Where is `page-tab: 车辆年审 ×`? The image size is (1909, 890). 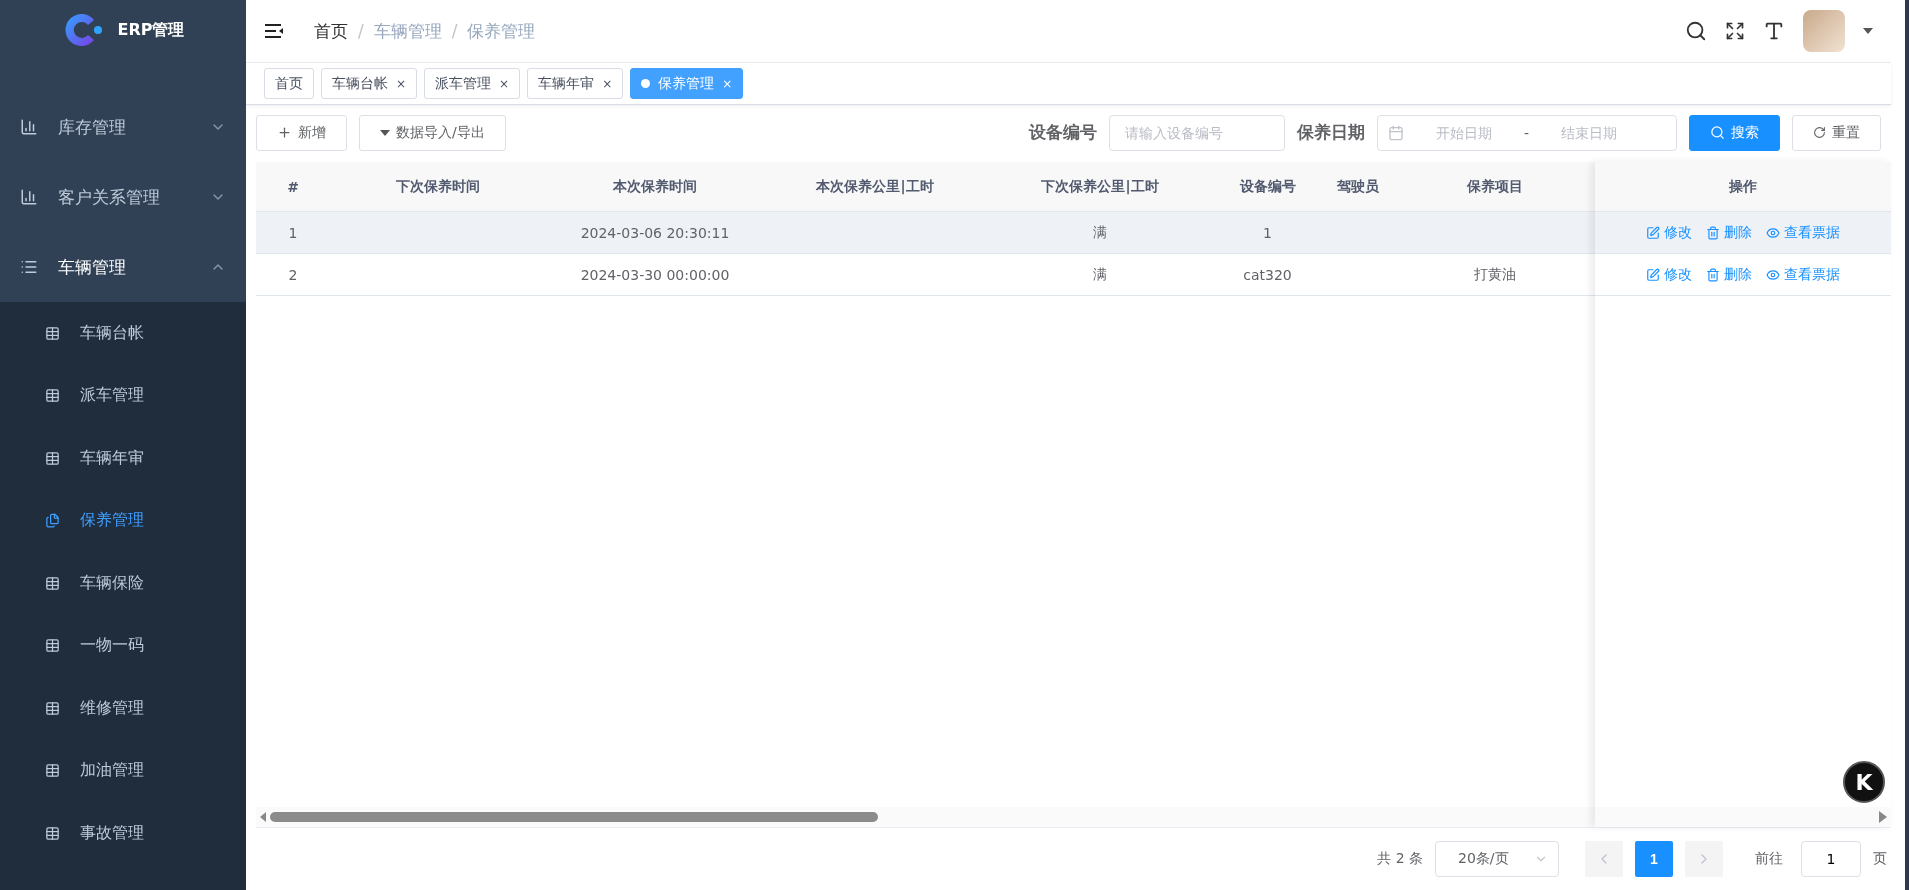
page-tab: 车辆年审 × is located at coordinates (575, 83).